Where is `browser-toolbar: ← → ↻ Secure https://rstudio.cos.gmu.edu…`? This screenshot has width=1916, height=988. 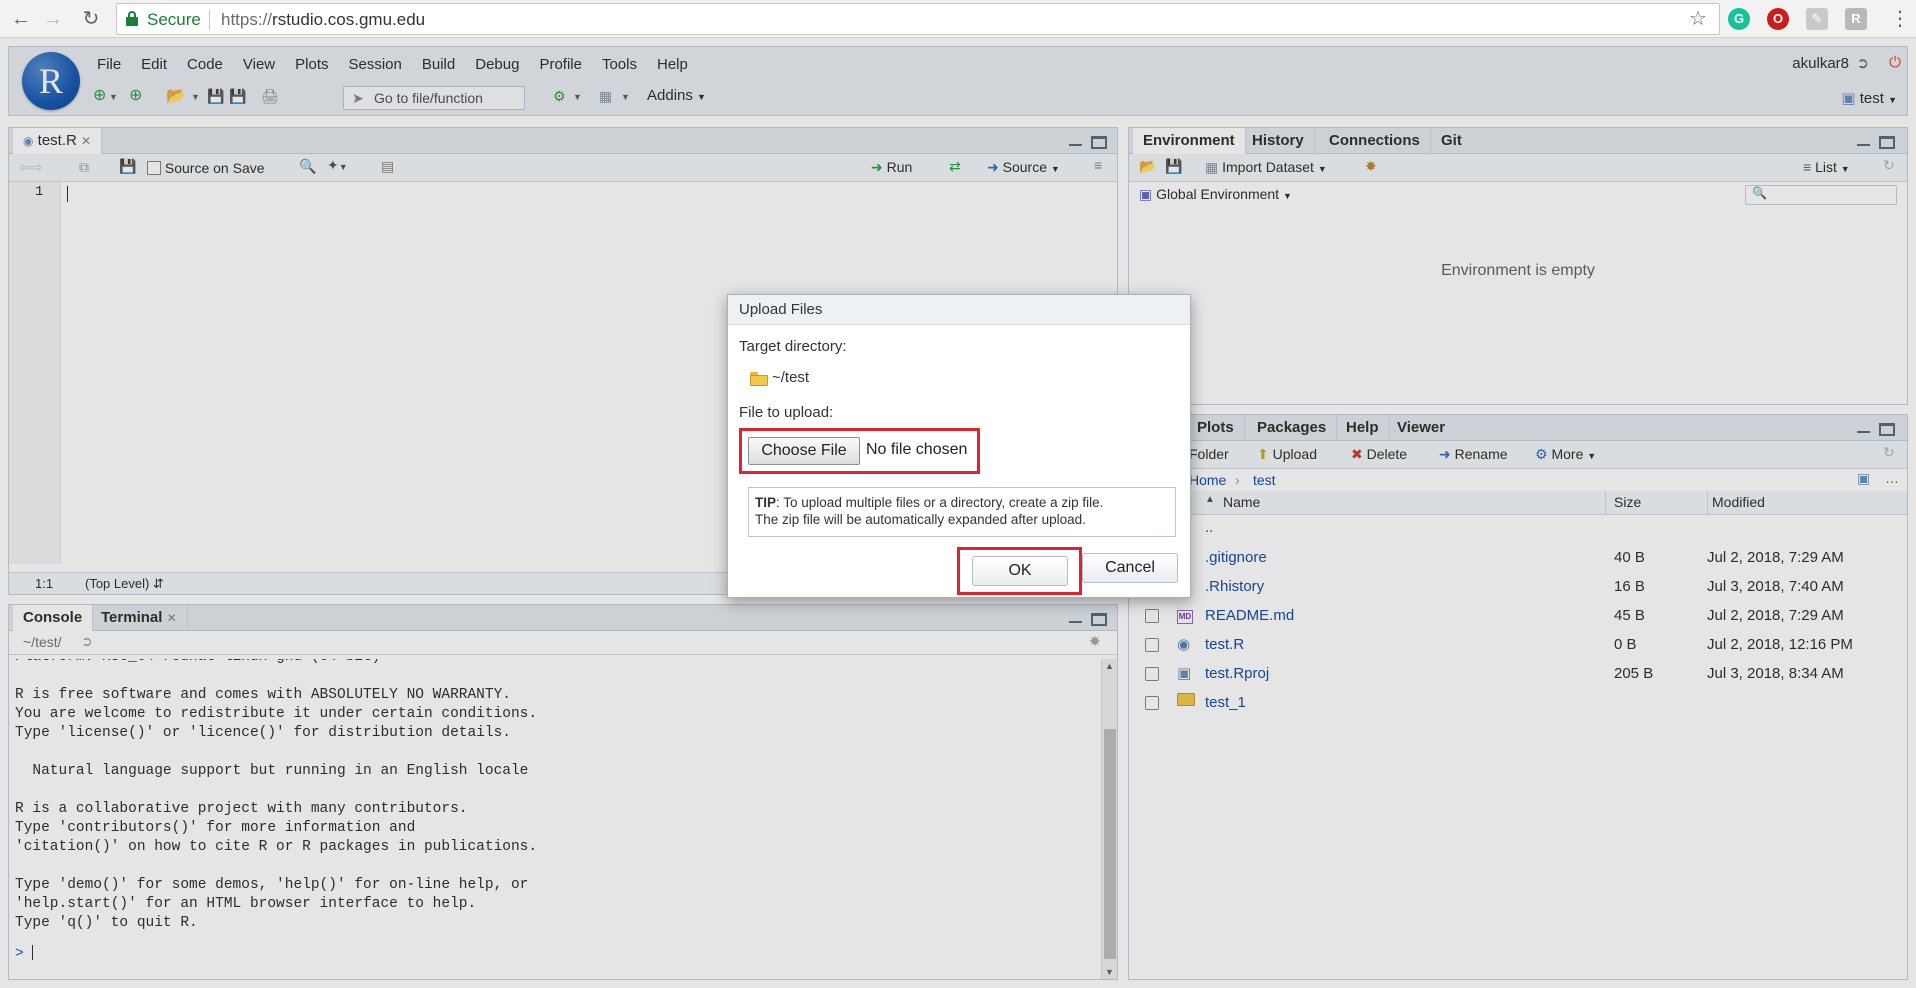 browser-toolbar: ← → ↻ Secure https://rstudio.cos.gmu.edu… is located at coordinates (958, 19).